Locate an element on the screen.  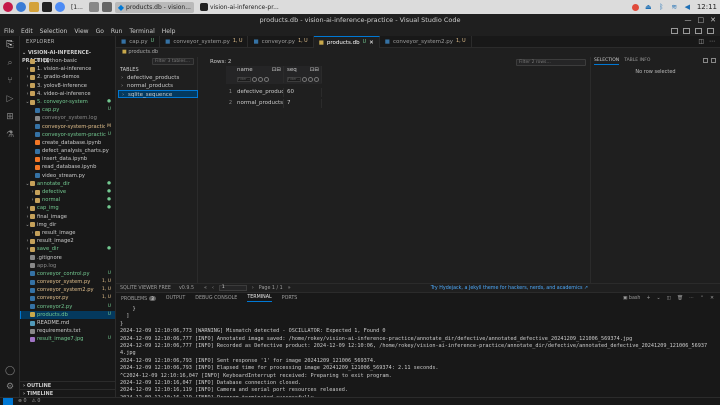
folder-item: › 3. yolov8-inference is located at coordinates (67, 86).